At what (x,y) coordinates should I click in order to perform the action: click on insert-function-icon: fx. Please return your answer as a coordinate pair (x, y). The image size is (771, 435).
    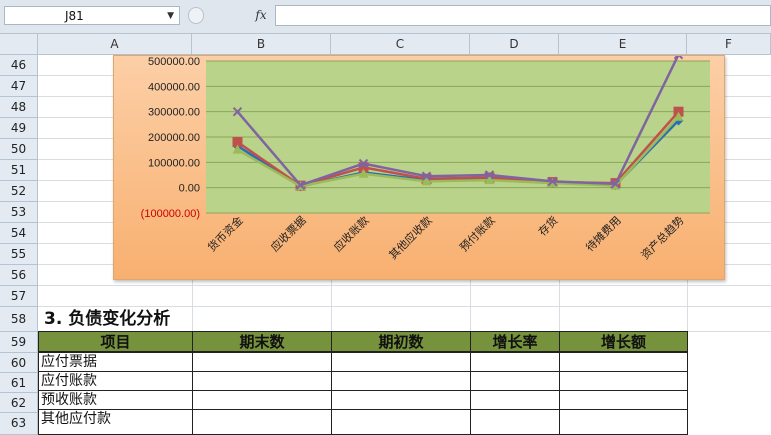
    Looking at the image, I should click on (261, 15).